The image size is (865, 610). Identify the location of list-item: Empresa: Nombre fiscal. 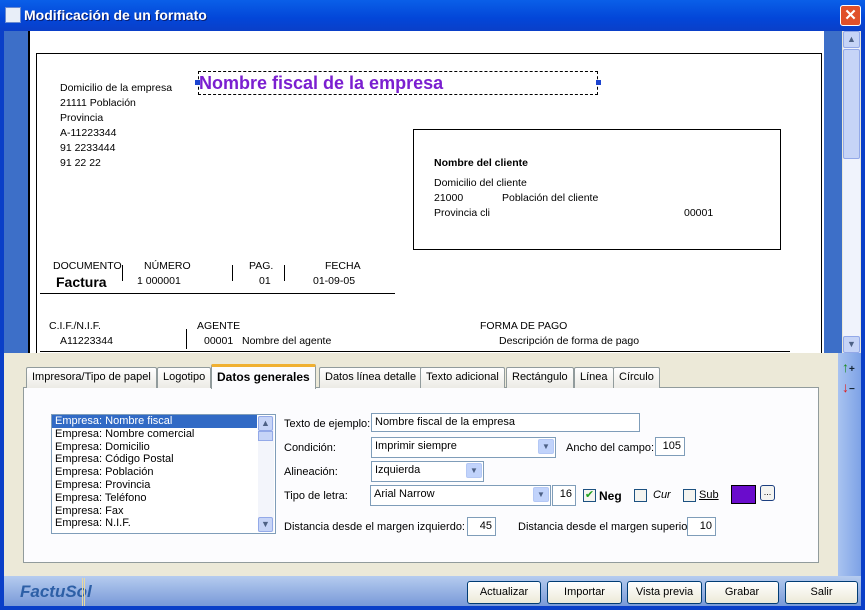
(154, 421).